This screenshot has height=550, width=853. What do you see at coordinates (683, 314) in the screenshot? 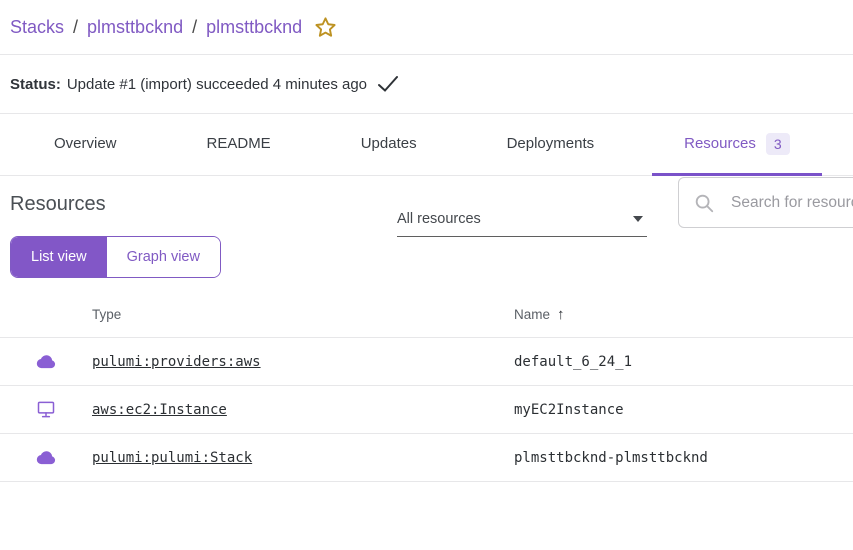
I see `name-column-header: Name ↑` at bounding box center [683, 314].